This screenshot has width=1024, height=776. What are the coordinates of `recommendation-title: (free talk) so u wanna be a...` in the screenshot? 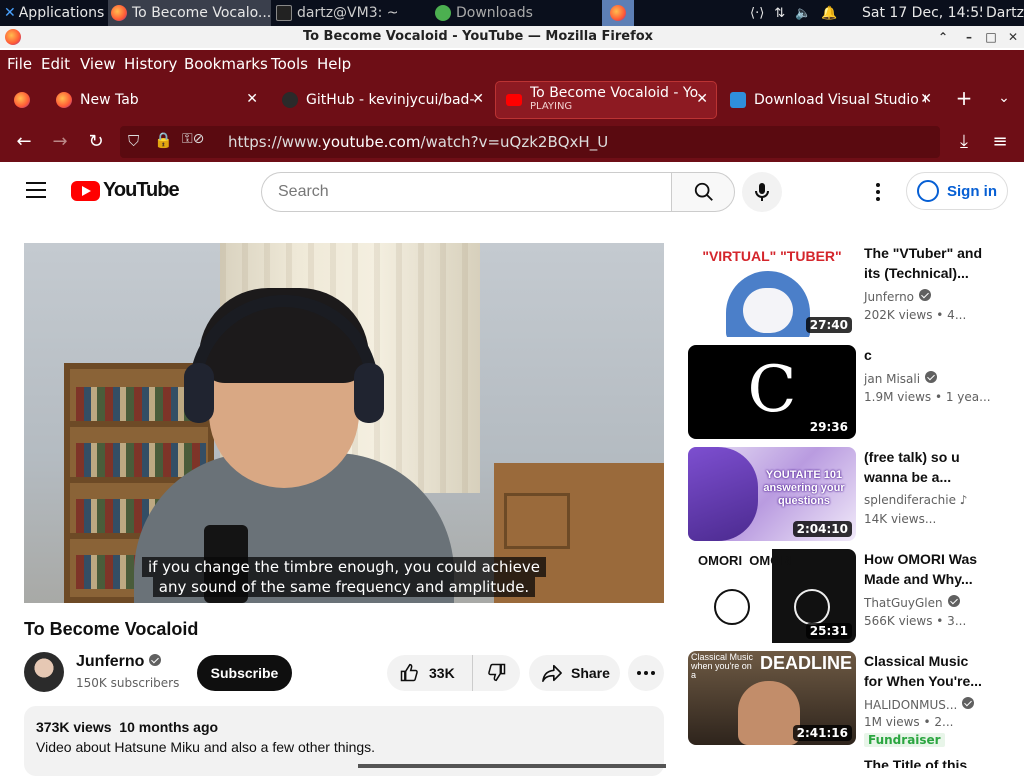 It's located at (924, 467).